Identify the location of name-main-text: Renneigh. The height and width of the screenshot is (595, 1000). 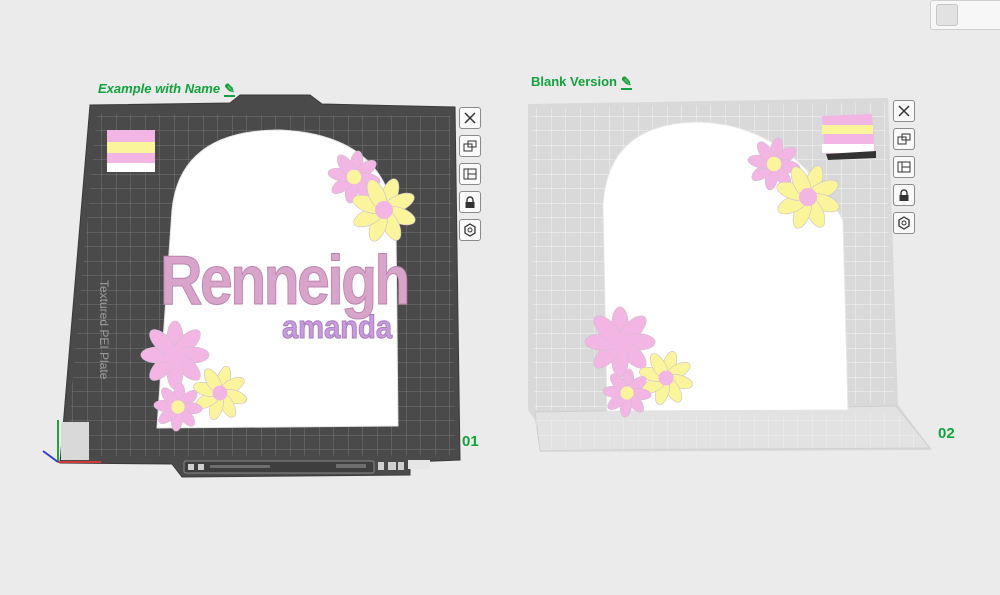
(286, 280).